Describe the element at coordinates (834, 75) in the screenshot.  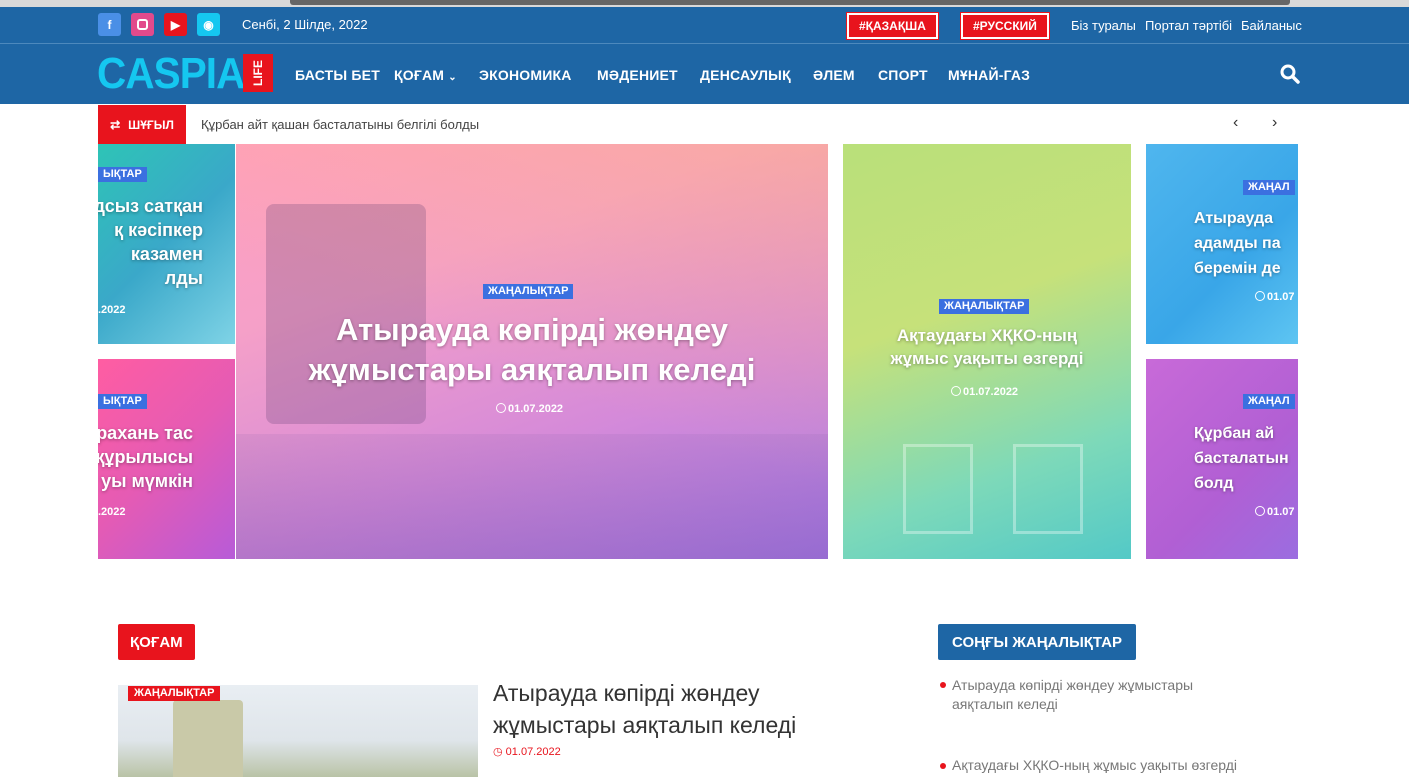
I see `nav-world: ӘЛЕМ` at that location.